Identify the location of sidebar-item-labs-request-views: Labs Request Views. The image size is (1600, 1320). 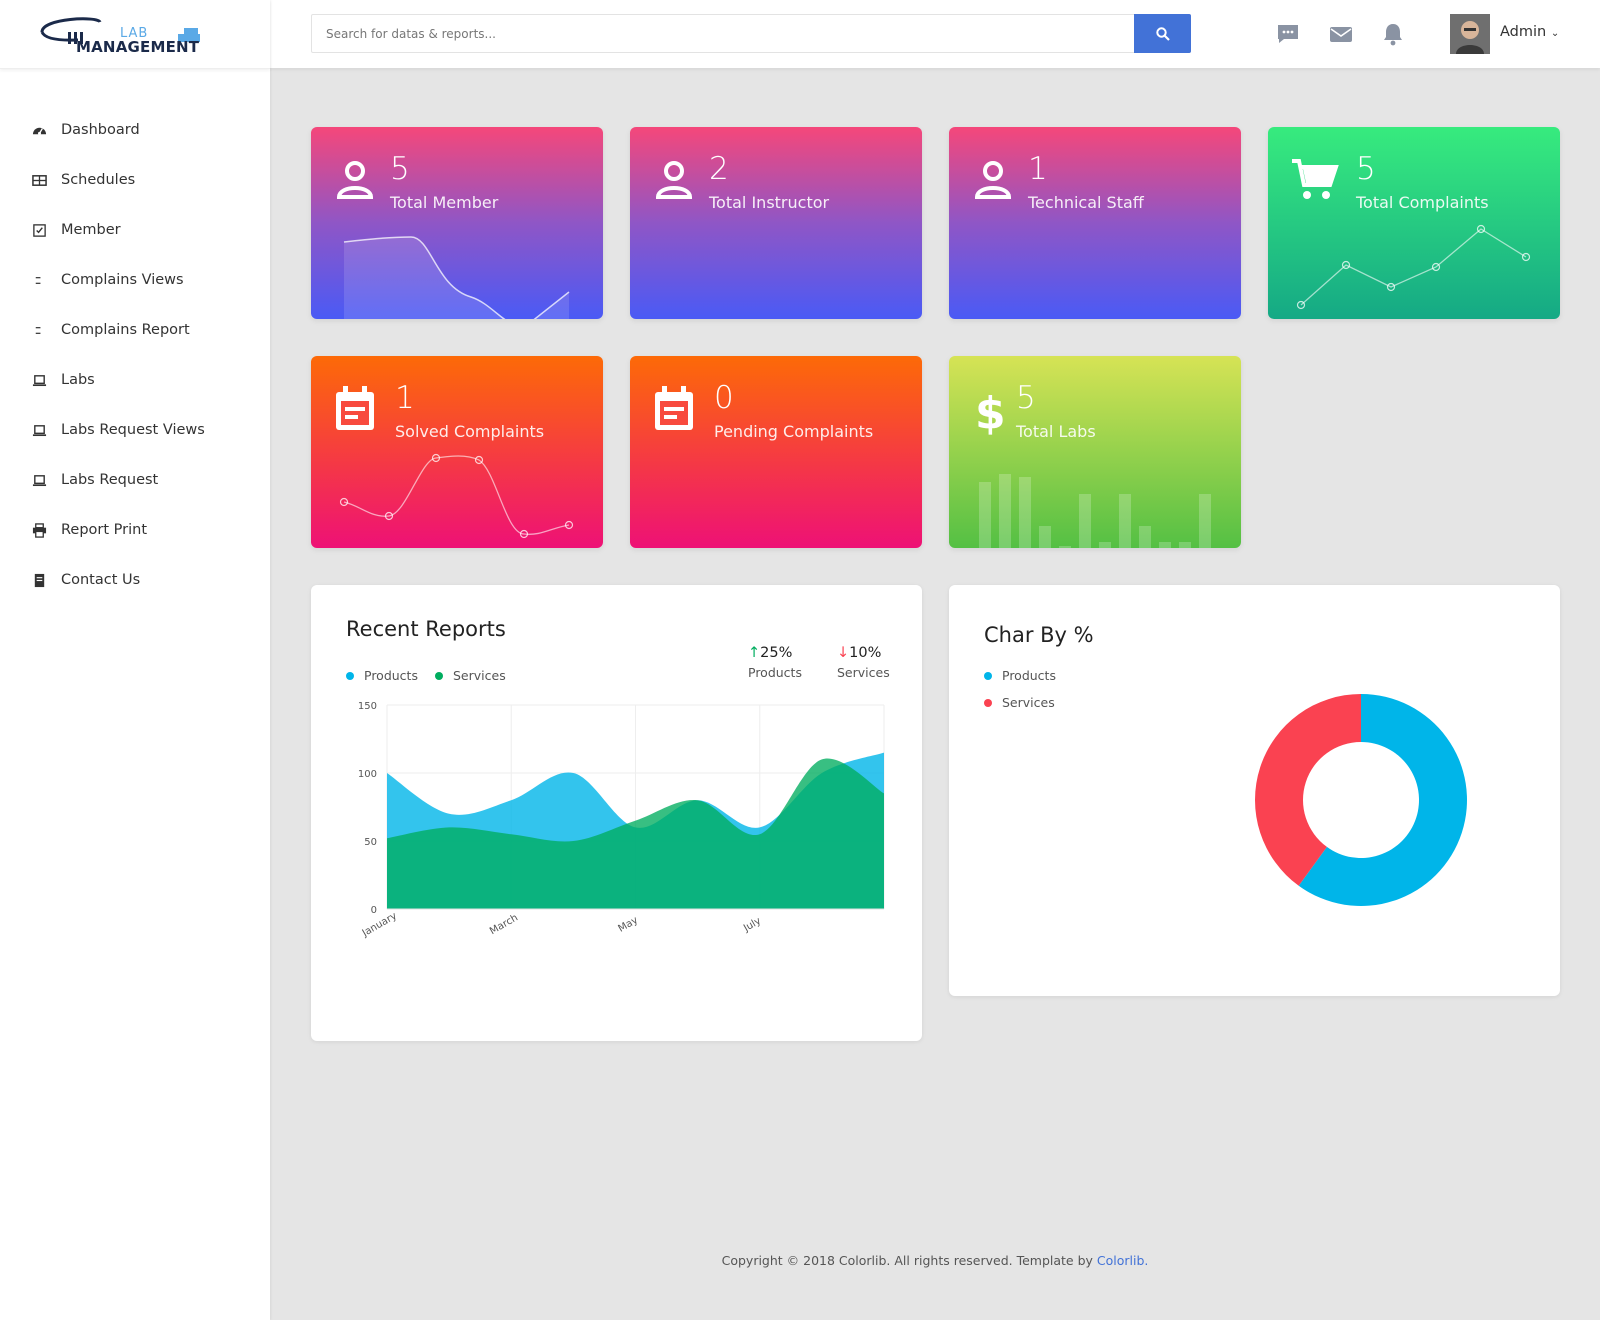
(135, 430).